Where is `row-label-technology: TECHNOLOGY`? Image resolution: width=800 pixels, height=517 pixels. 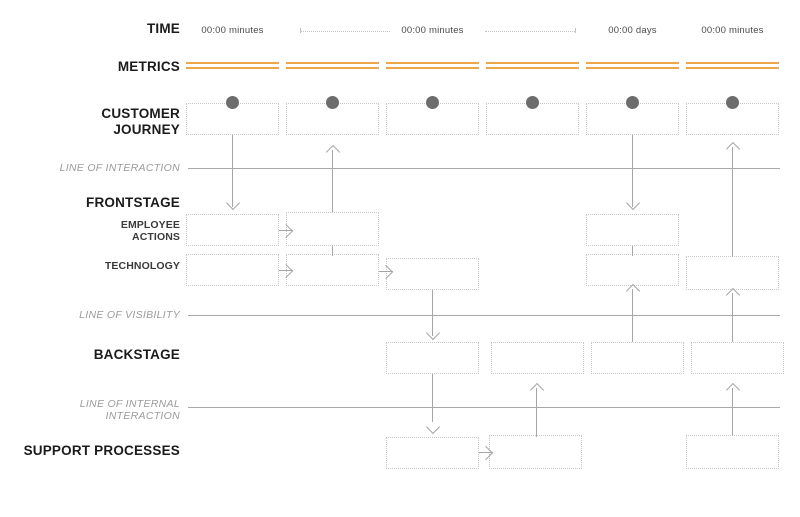
row-label-technology: TECHNOLOGY is located at coordinates (142, 266).